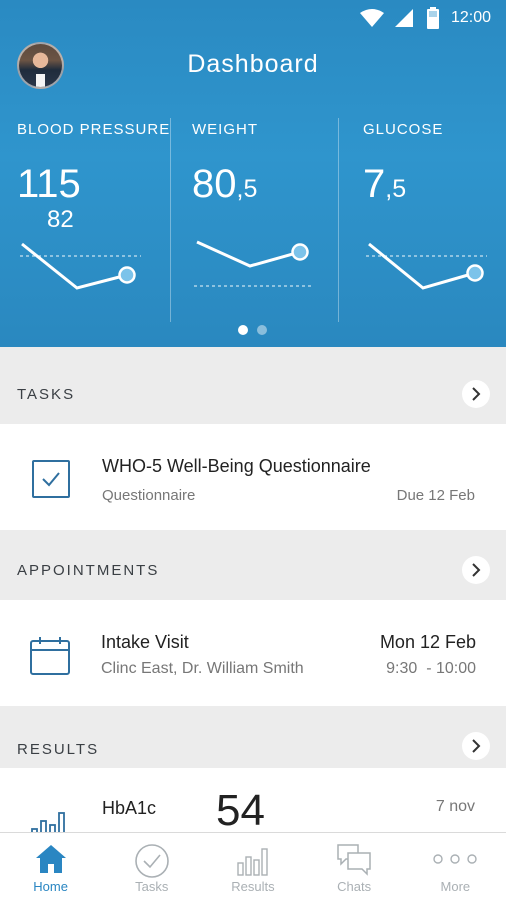  I want to click on tasks-more-button, so click(476, 394).